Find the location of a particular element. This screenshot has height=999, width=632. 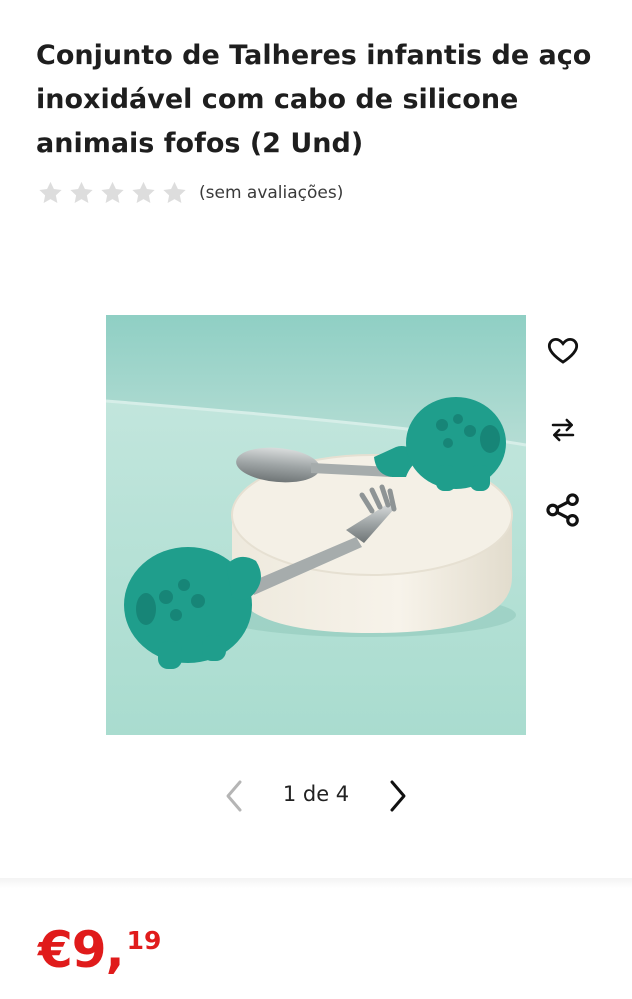

image-pager: 1 de 4 is located at coordinates (316, 796).